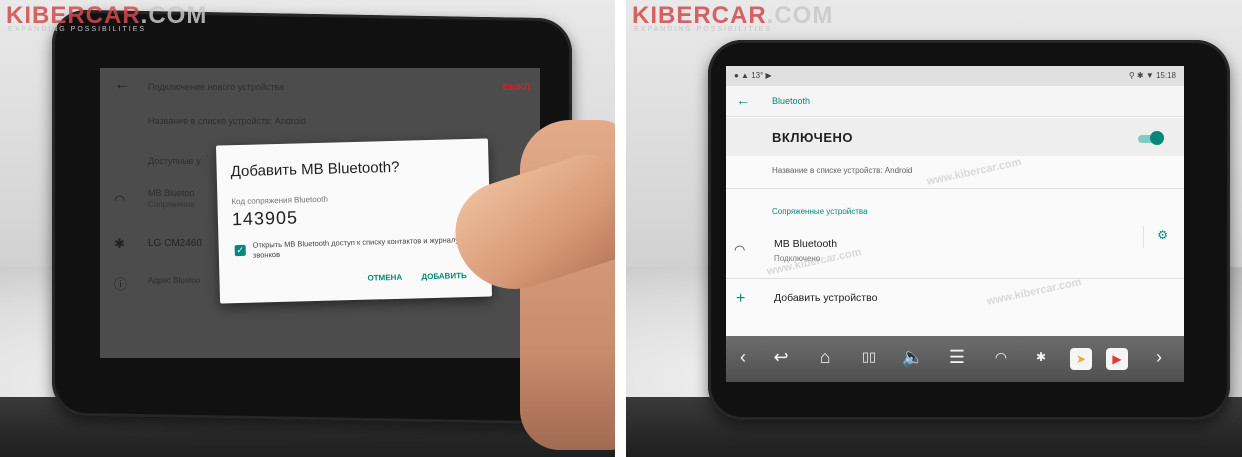 The height and width of the screenshot is (457, 1242). I want to click on chevron-right-icon: ›, so click(1159, 357).